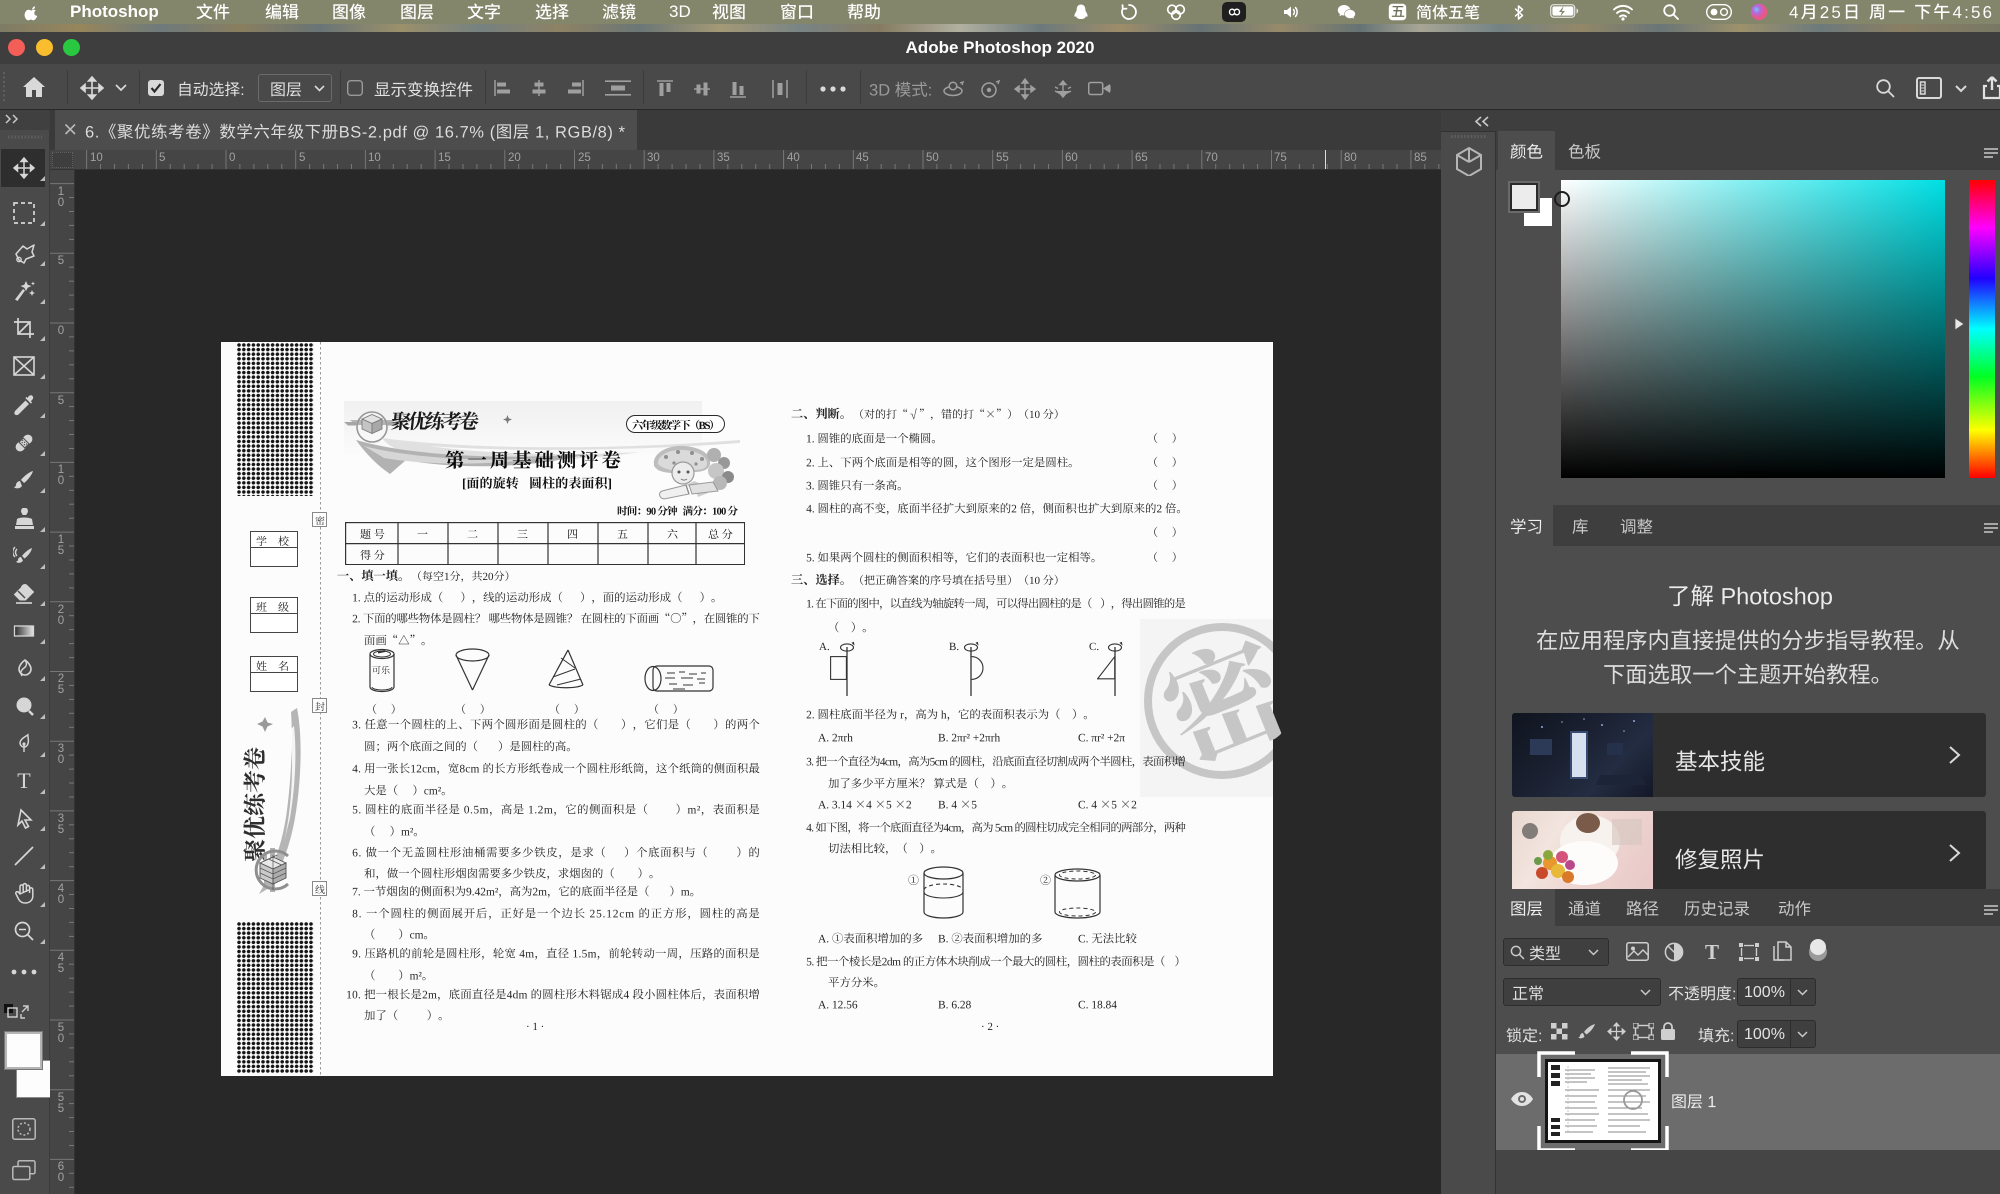  What do you see at coordinates (24, 781) in the screenshot?
I see `svg-text: T` at bounding box center [24, 781].